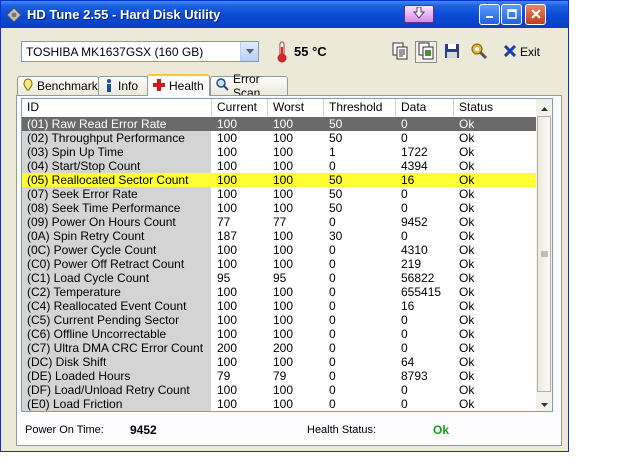 The image size is (640, 459). Describe the element at coordinates (92, 250) in the screenshot. I see `cell-id: (0C) Power Cycle Count` at that location.